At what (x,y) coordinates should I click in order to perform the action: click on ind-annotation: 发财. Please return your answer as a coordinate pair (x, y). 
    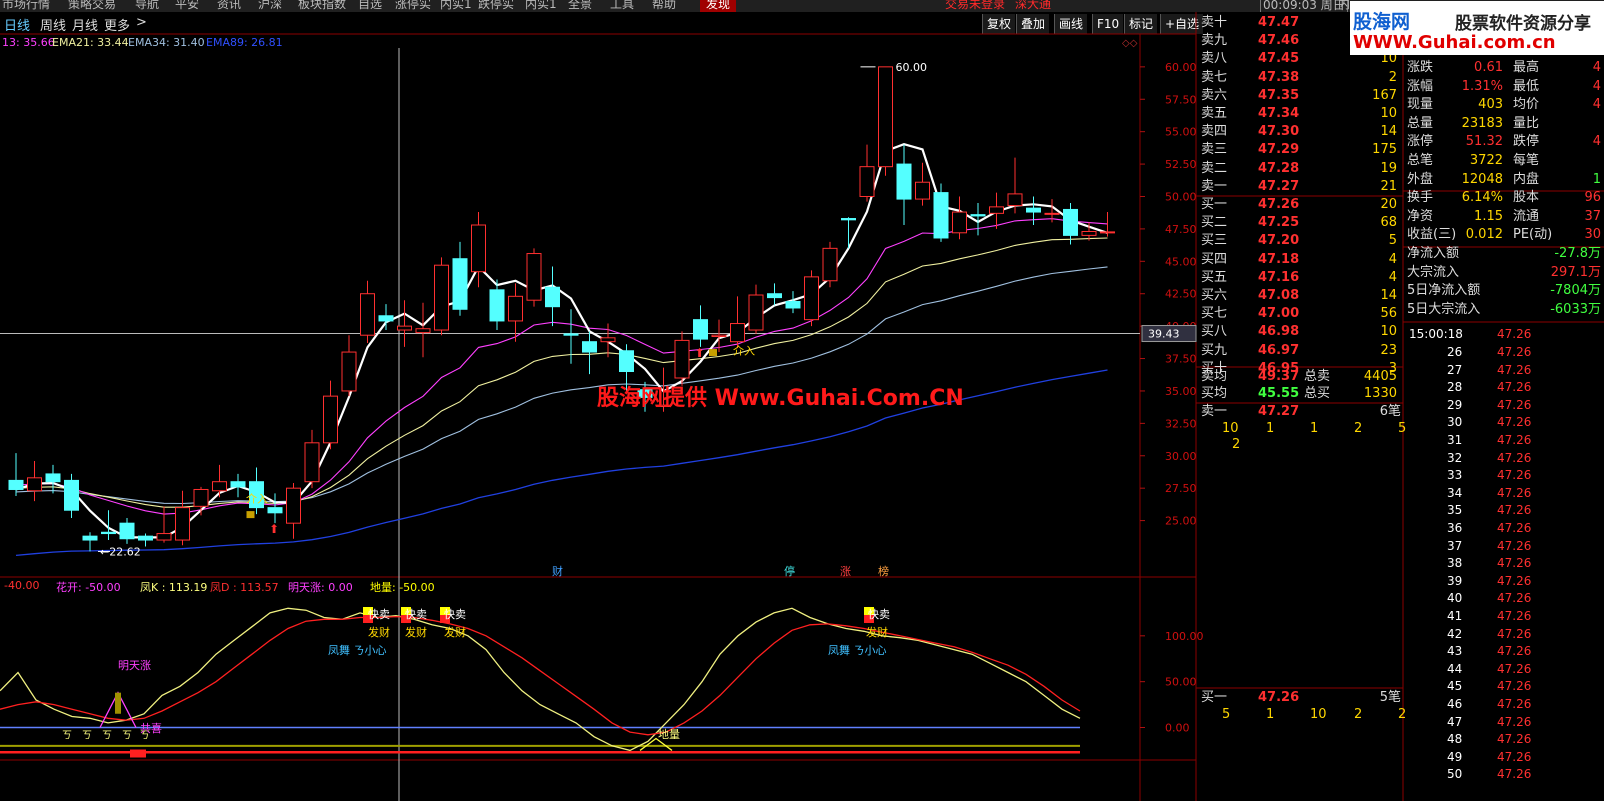
    Looking at the image, I should click on (455, 632).